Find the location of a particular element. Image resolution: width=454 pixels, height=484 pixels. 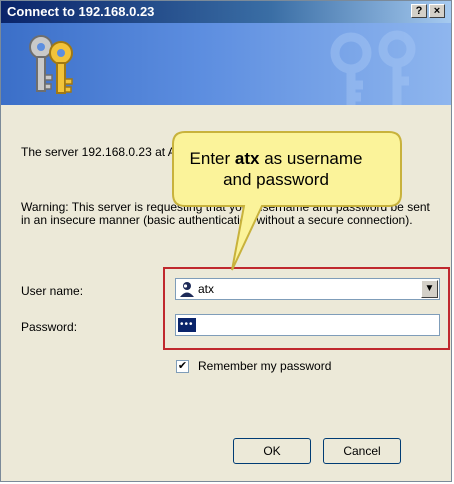

callout-text-part: Enter is located at coordinates (212, 158).